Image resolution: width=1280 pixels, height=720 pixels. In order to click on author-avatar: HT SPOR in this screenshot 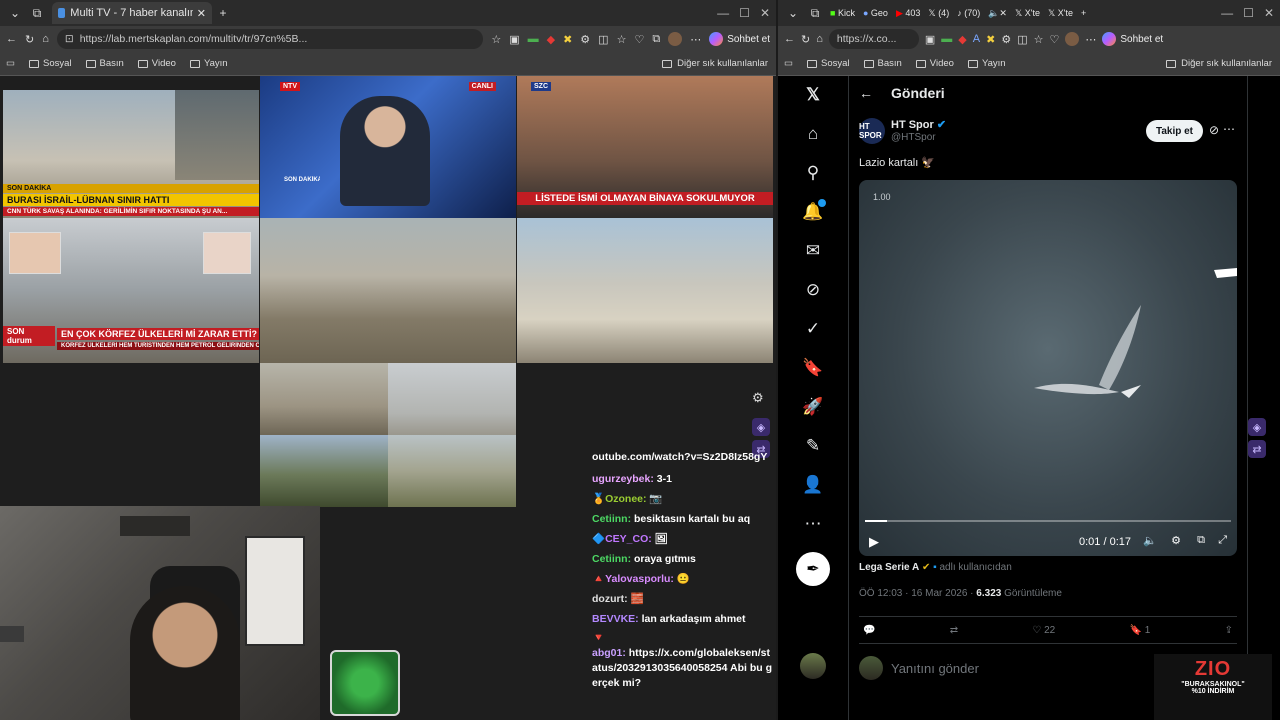, I will do `click(872, 131)`.